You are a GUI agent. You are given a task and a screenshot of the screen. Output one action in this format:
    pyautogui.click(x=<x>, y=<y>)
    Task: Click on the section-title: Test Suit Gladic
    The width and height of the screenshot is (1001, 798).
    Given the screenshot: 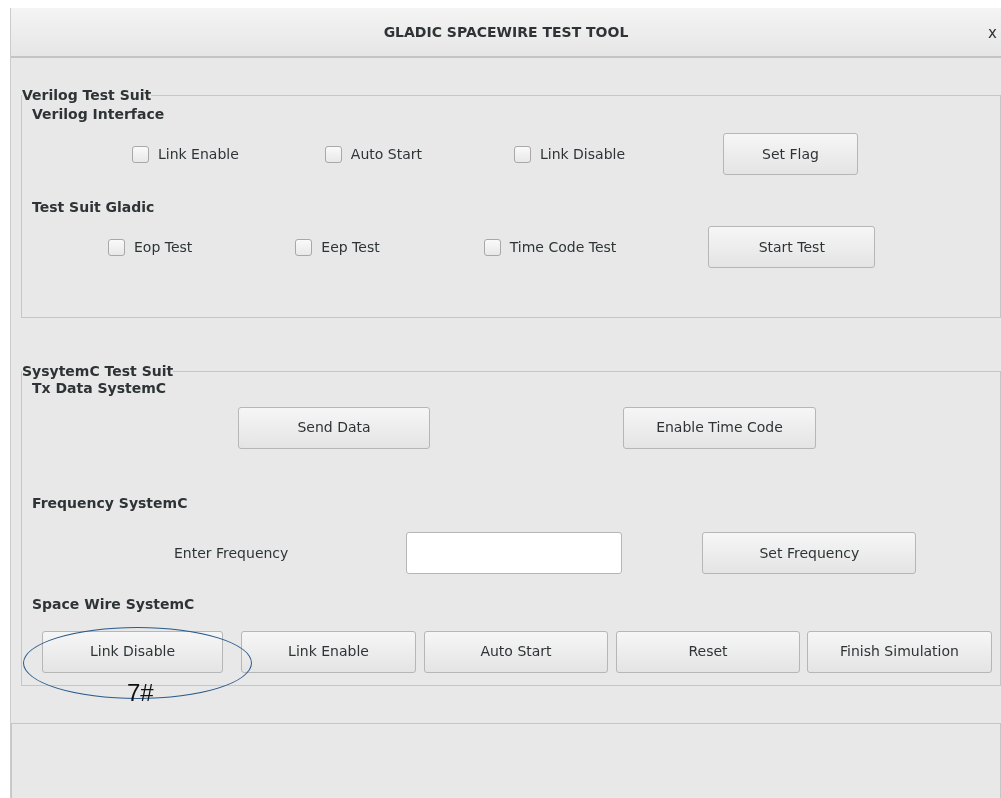 What is the action you would take?
    pyautogui.click(x=93, y=207)
    